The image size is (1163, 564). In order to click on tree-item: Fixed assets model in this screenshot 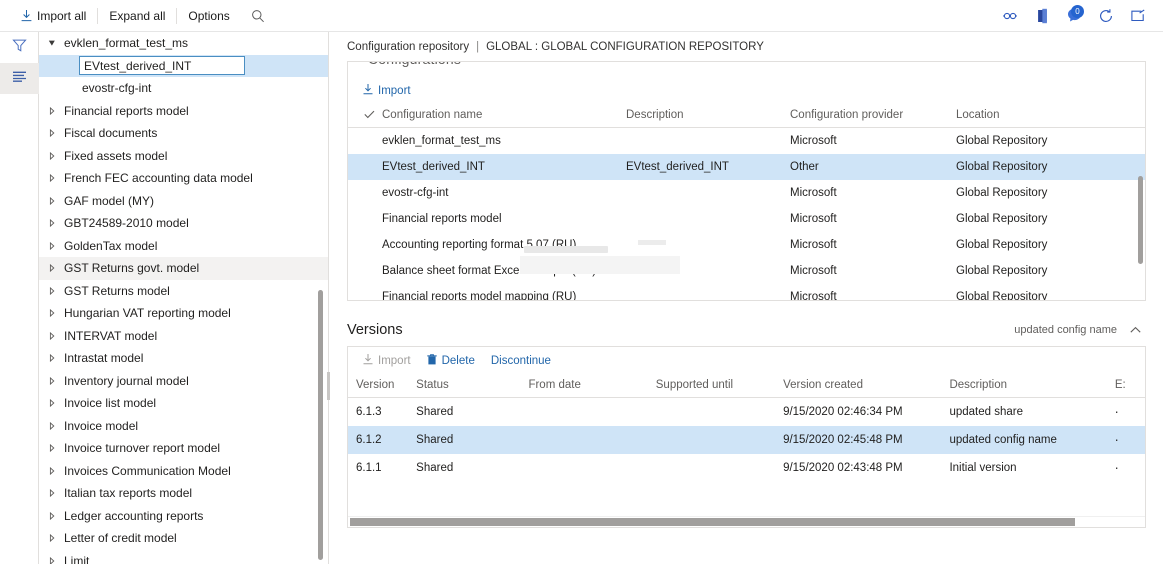, I will do `click(183, 156)`.